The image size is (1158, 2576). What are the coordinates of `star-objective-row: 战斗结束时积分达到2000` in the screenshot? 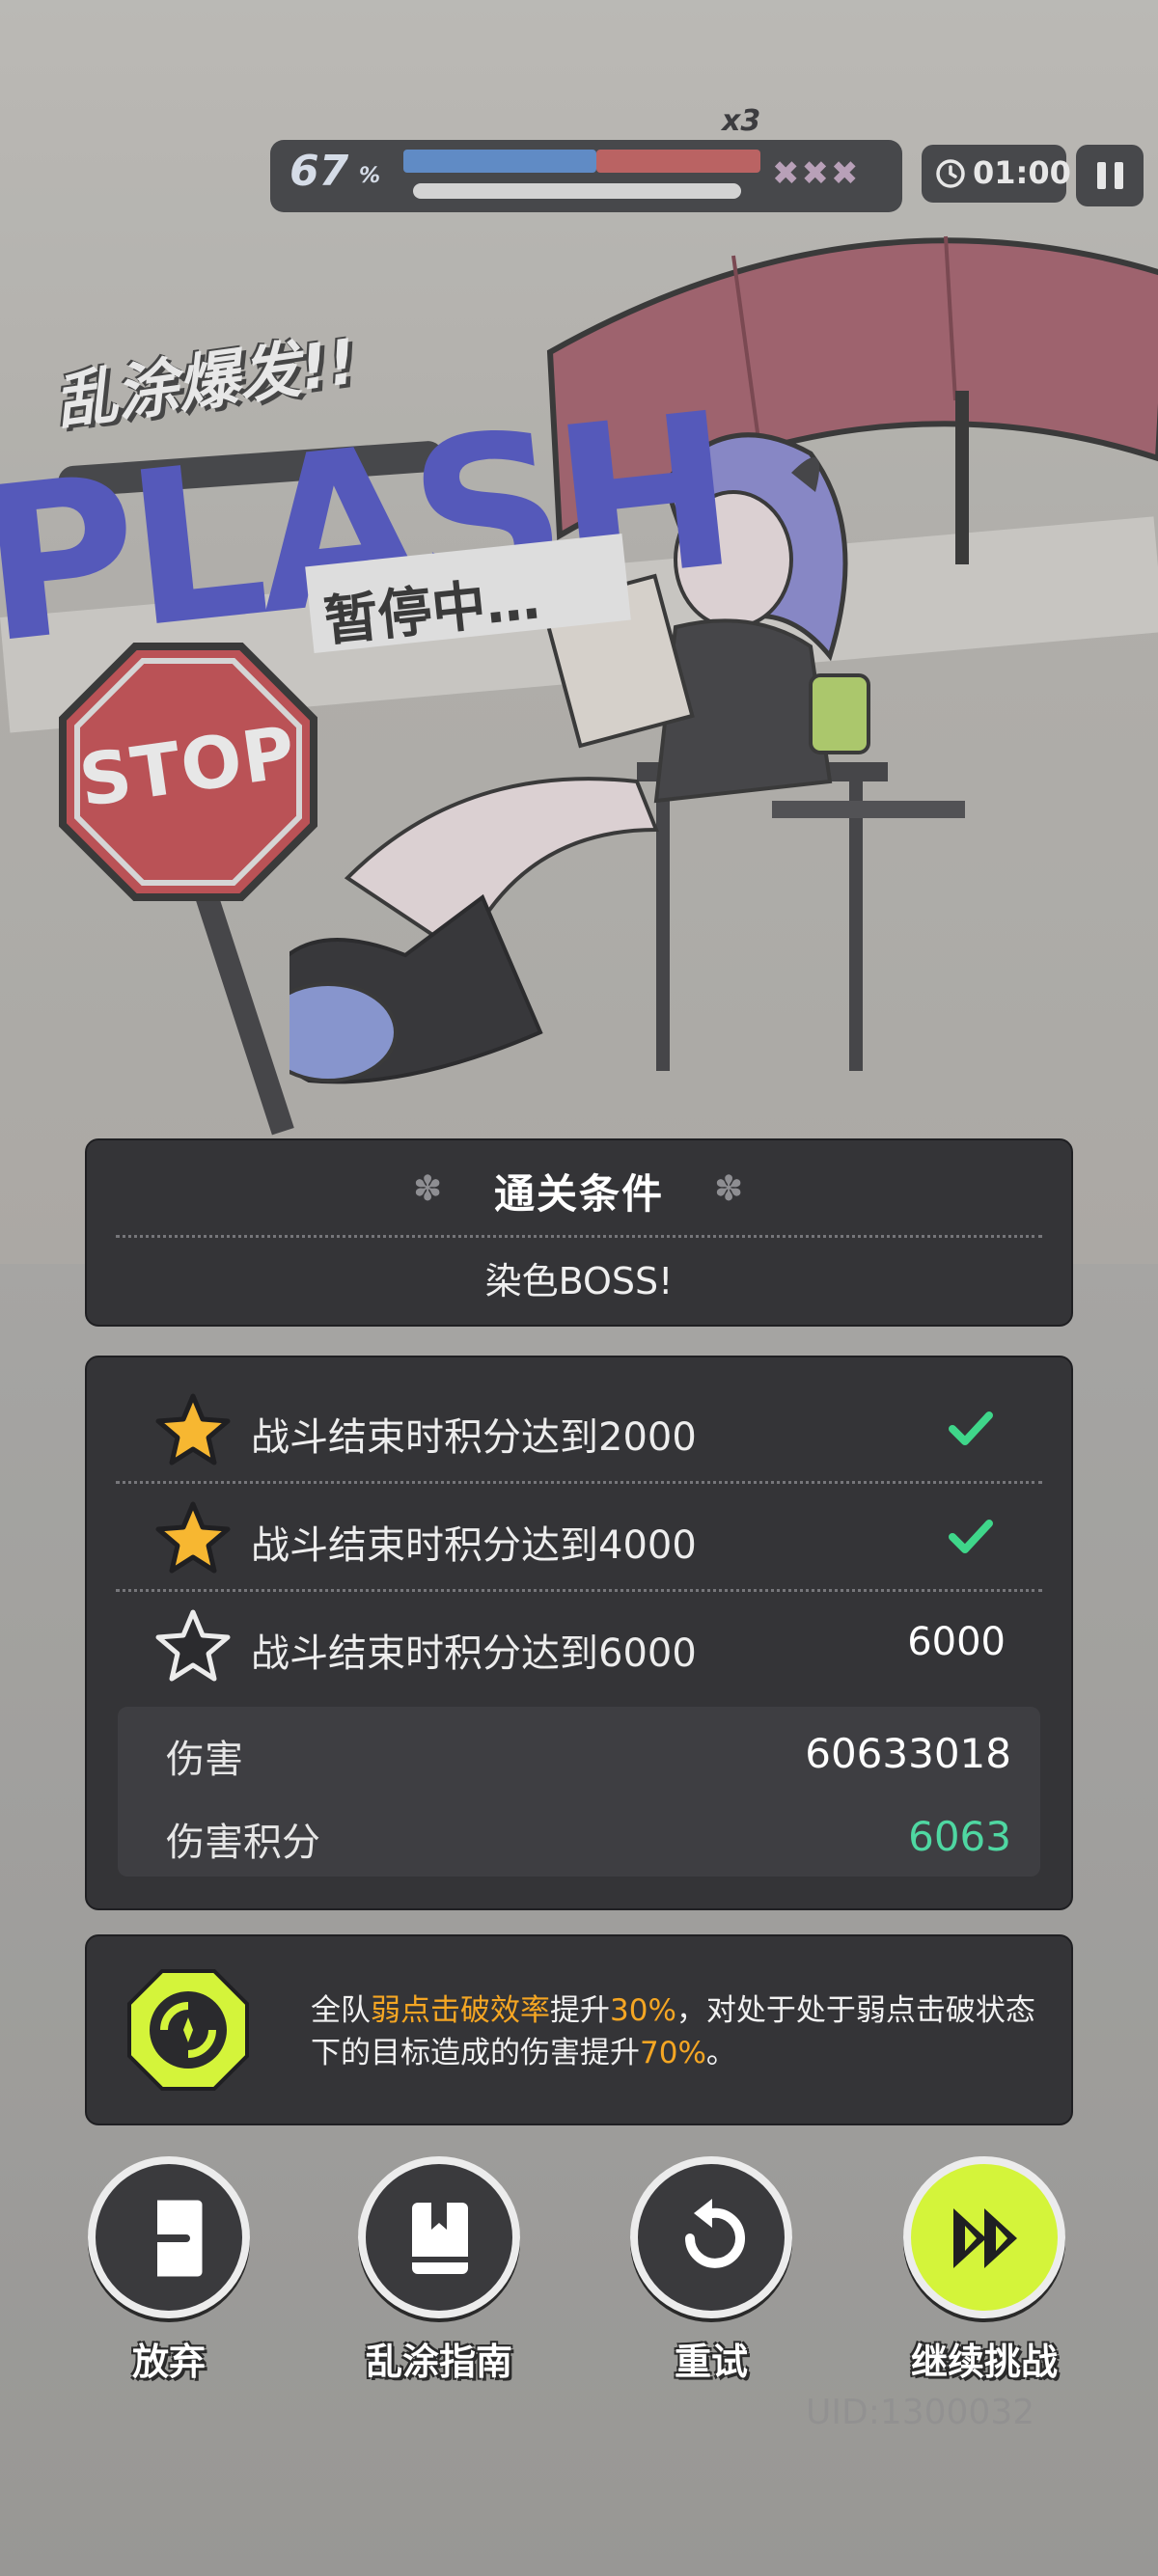 It's located at (593, 1425).